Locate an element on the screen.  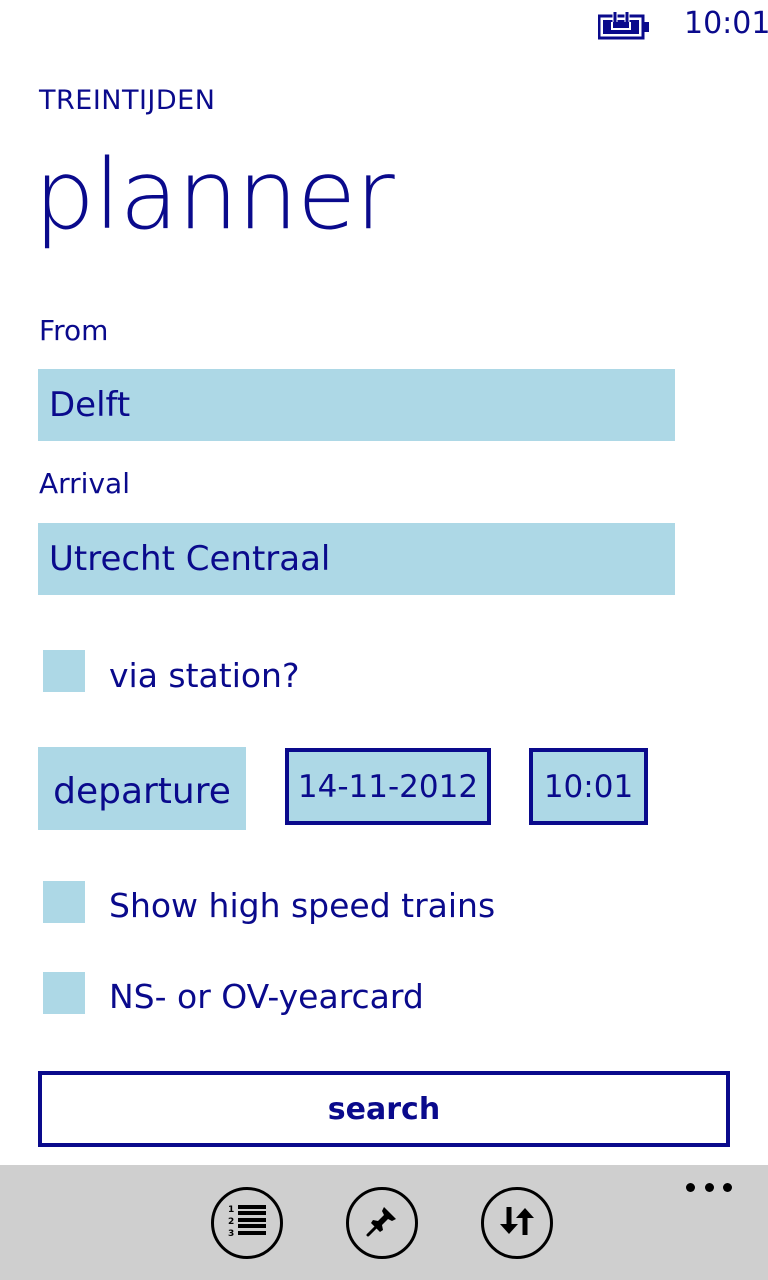
date-picker: 14-11-2012 is located at coordinates (388, 786).